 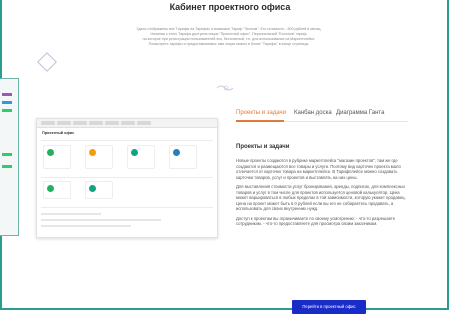 What do you see at coordinates (9, 157) in the screenshot?
I see `side-panel` at bounding box center [9, 157].